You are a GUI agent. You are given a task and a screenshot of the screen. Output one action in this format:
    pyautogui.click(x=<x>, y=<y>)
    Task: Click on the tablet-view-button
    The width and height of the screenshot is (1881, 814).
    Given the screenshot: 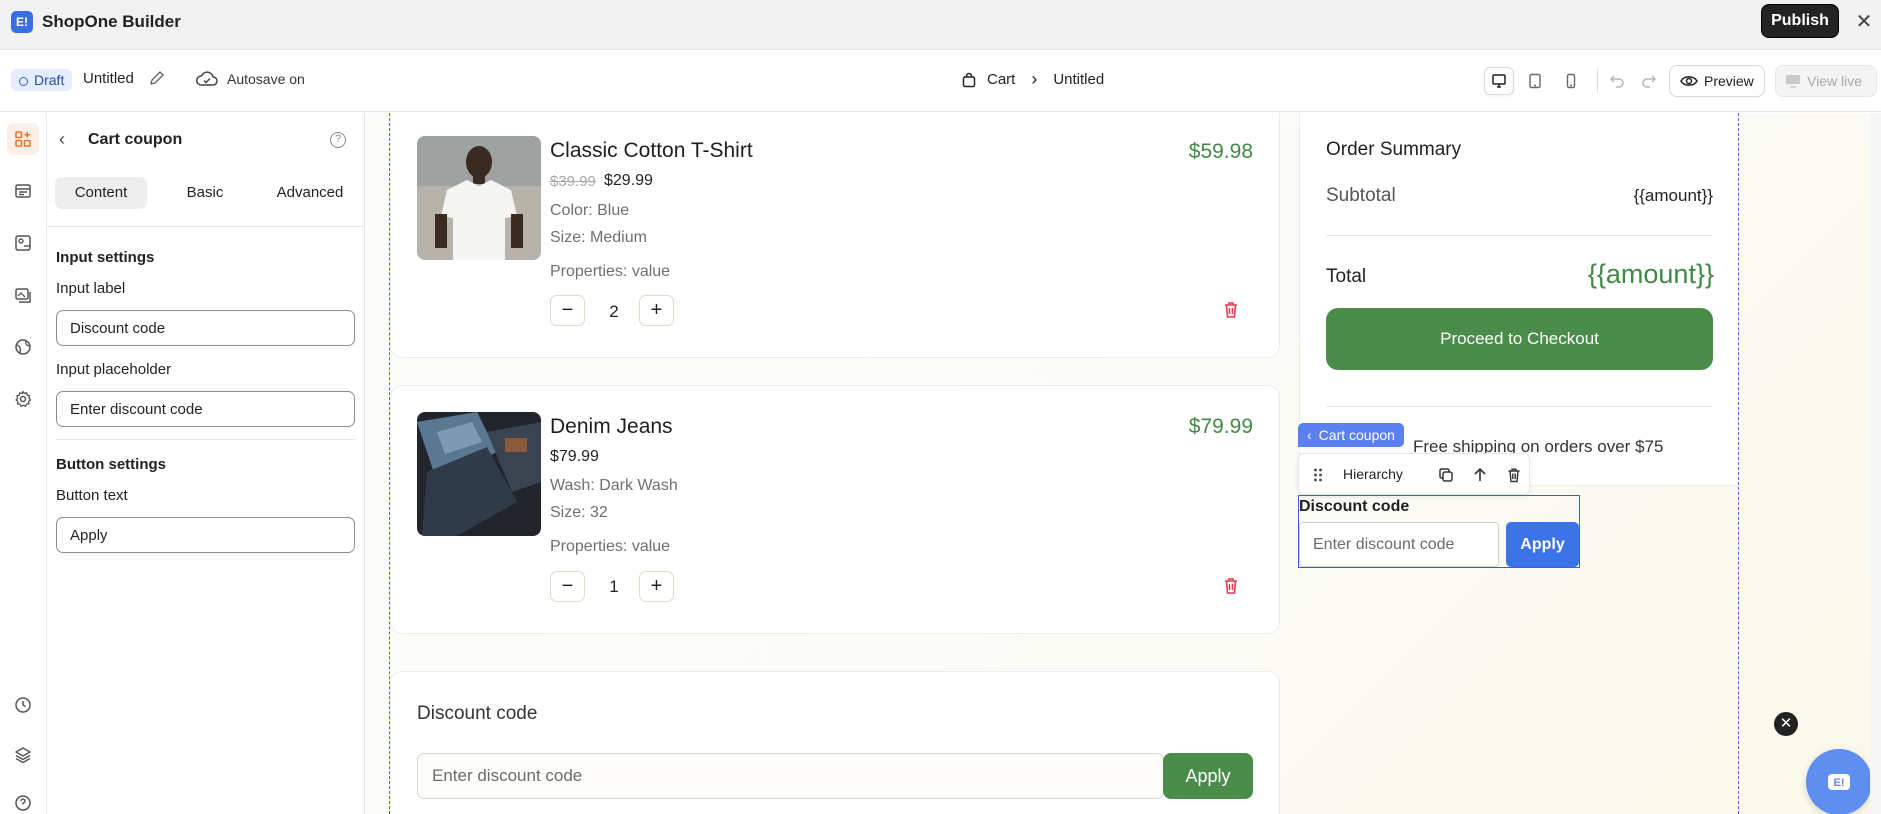 What is the action you would take?
    pyautogui.click(x=1535, y=81)
    